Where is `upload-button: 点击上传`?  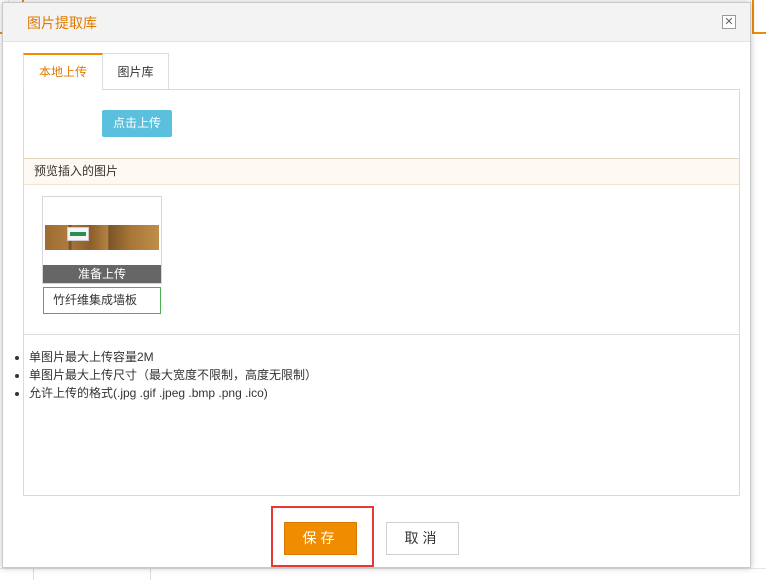
upload-button: 点击上传 is located at coordinates (137, 123).